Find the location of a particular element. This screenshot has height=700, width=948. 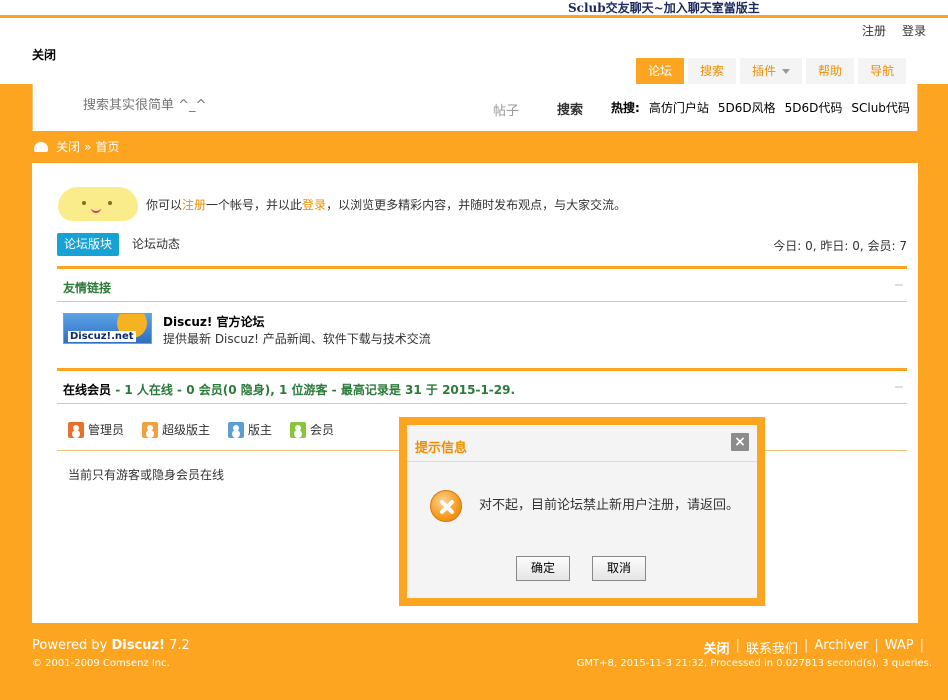

dialog-message: 对不起，目前论坛禁止新用户注册，请返回。 is located at coordinates (609, 505).